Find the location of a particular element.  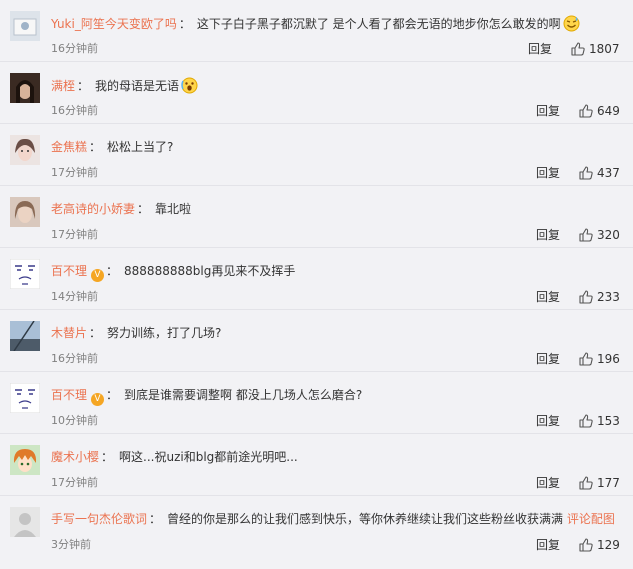

comment-username: 老高诗的小娇妻 is located at coordinates (93, 209).